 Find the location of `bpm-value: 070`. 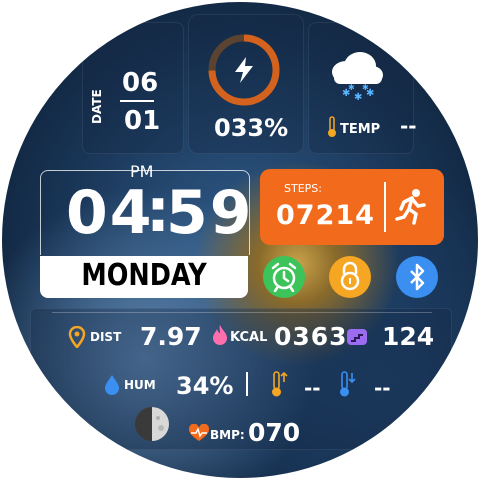

bpm-value: 070 is located at coordinates (274, 432).